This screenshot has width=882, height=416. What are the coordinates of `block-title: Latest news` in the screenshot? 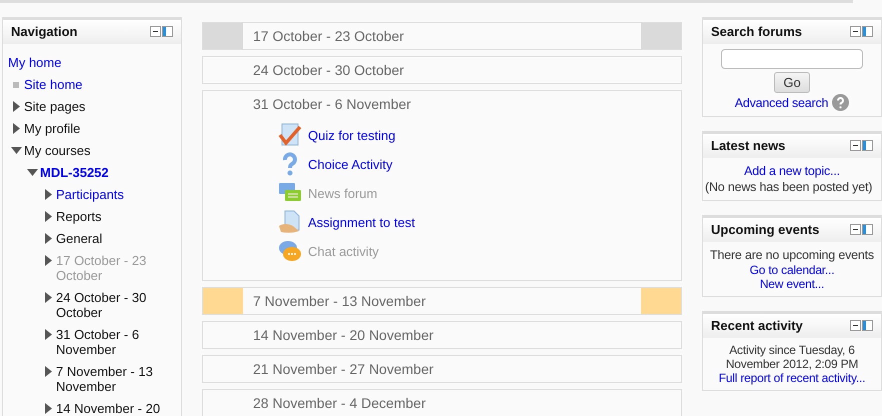 It's located at (748, 145).